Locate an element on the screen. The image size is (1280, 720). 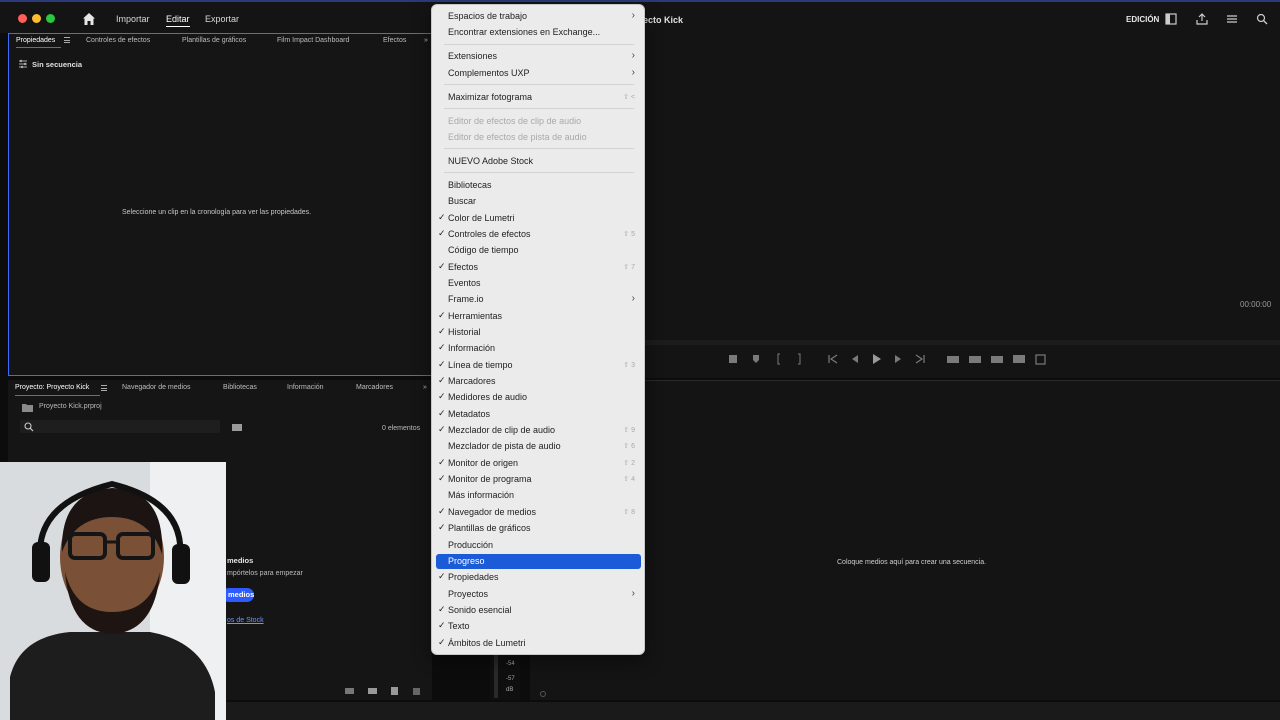
item-count: 0 elementos is located at coordinates (401, 428).